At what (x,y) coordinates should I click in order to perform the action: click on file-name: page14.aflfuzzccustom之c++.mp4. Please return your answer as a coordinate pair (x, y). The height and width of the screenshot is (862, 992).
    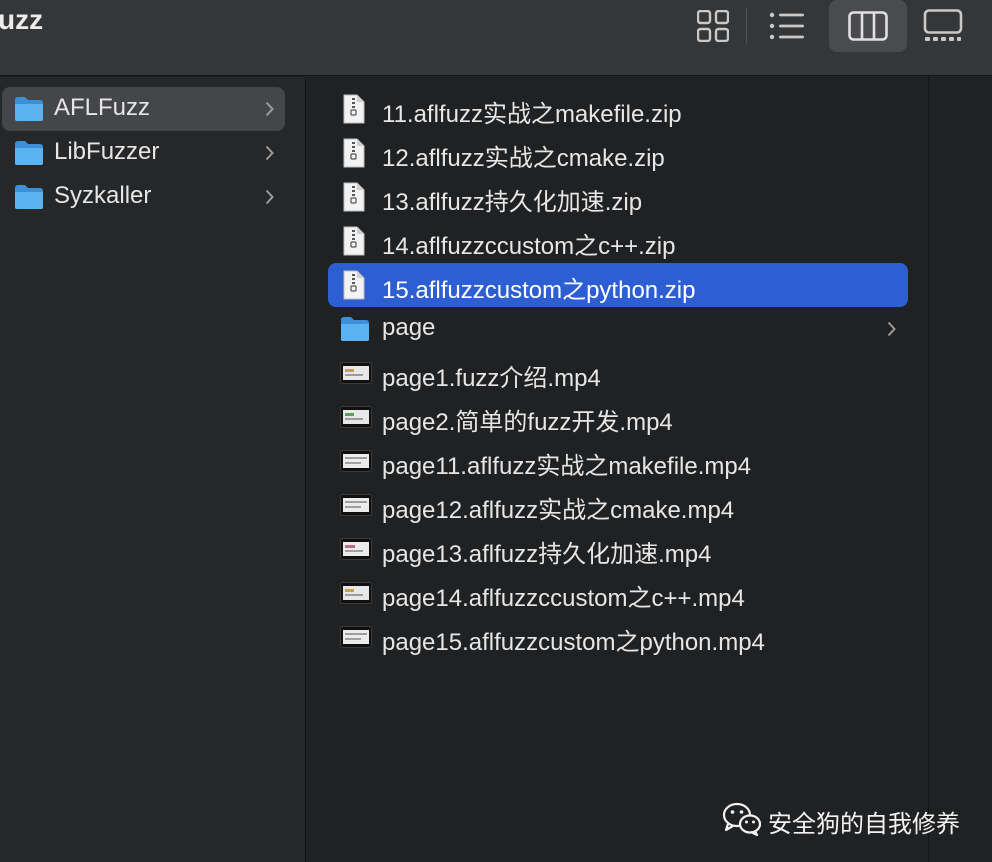
    Looking at the image, I should click on (563, 598).